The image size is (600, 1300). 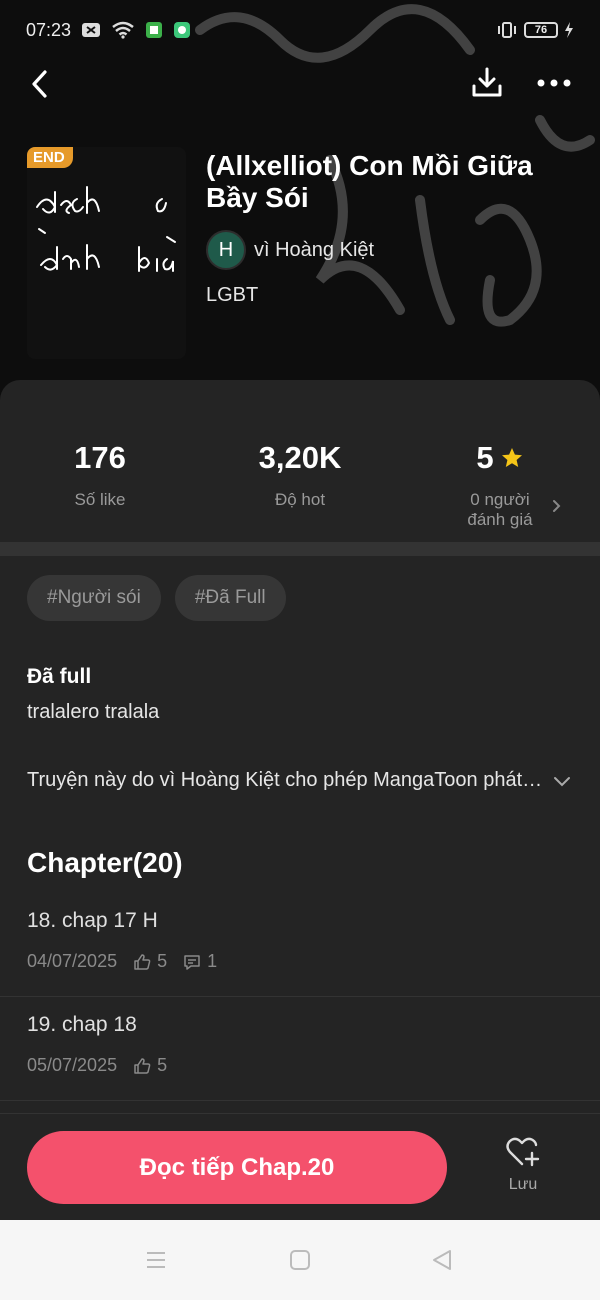 I want to click on back-button, so click(x=40, y=84).